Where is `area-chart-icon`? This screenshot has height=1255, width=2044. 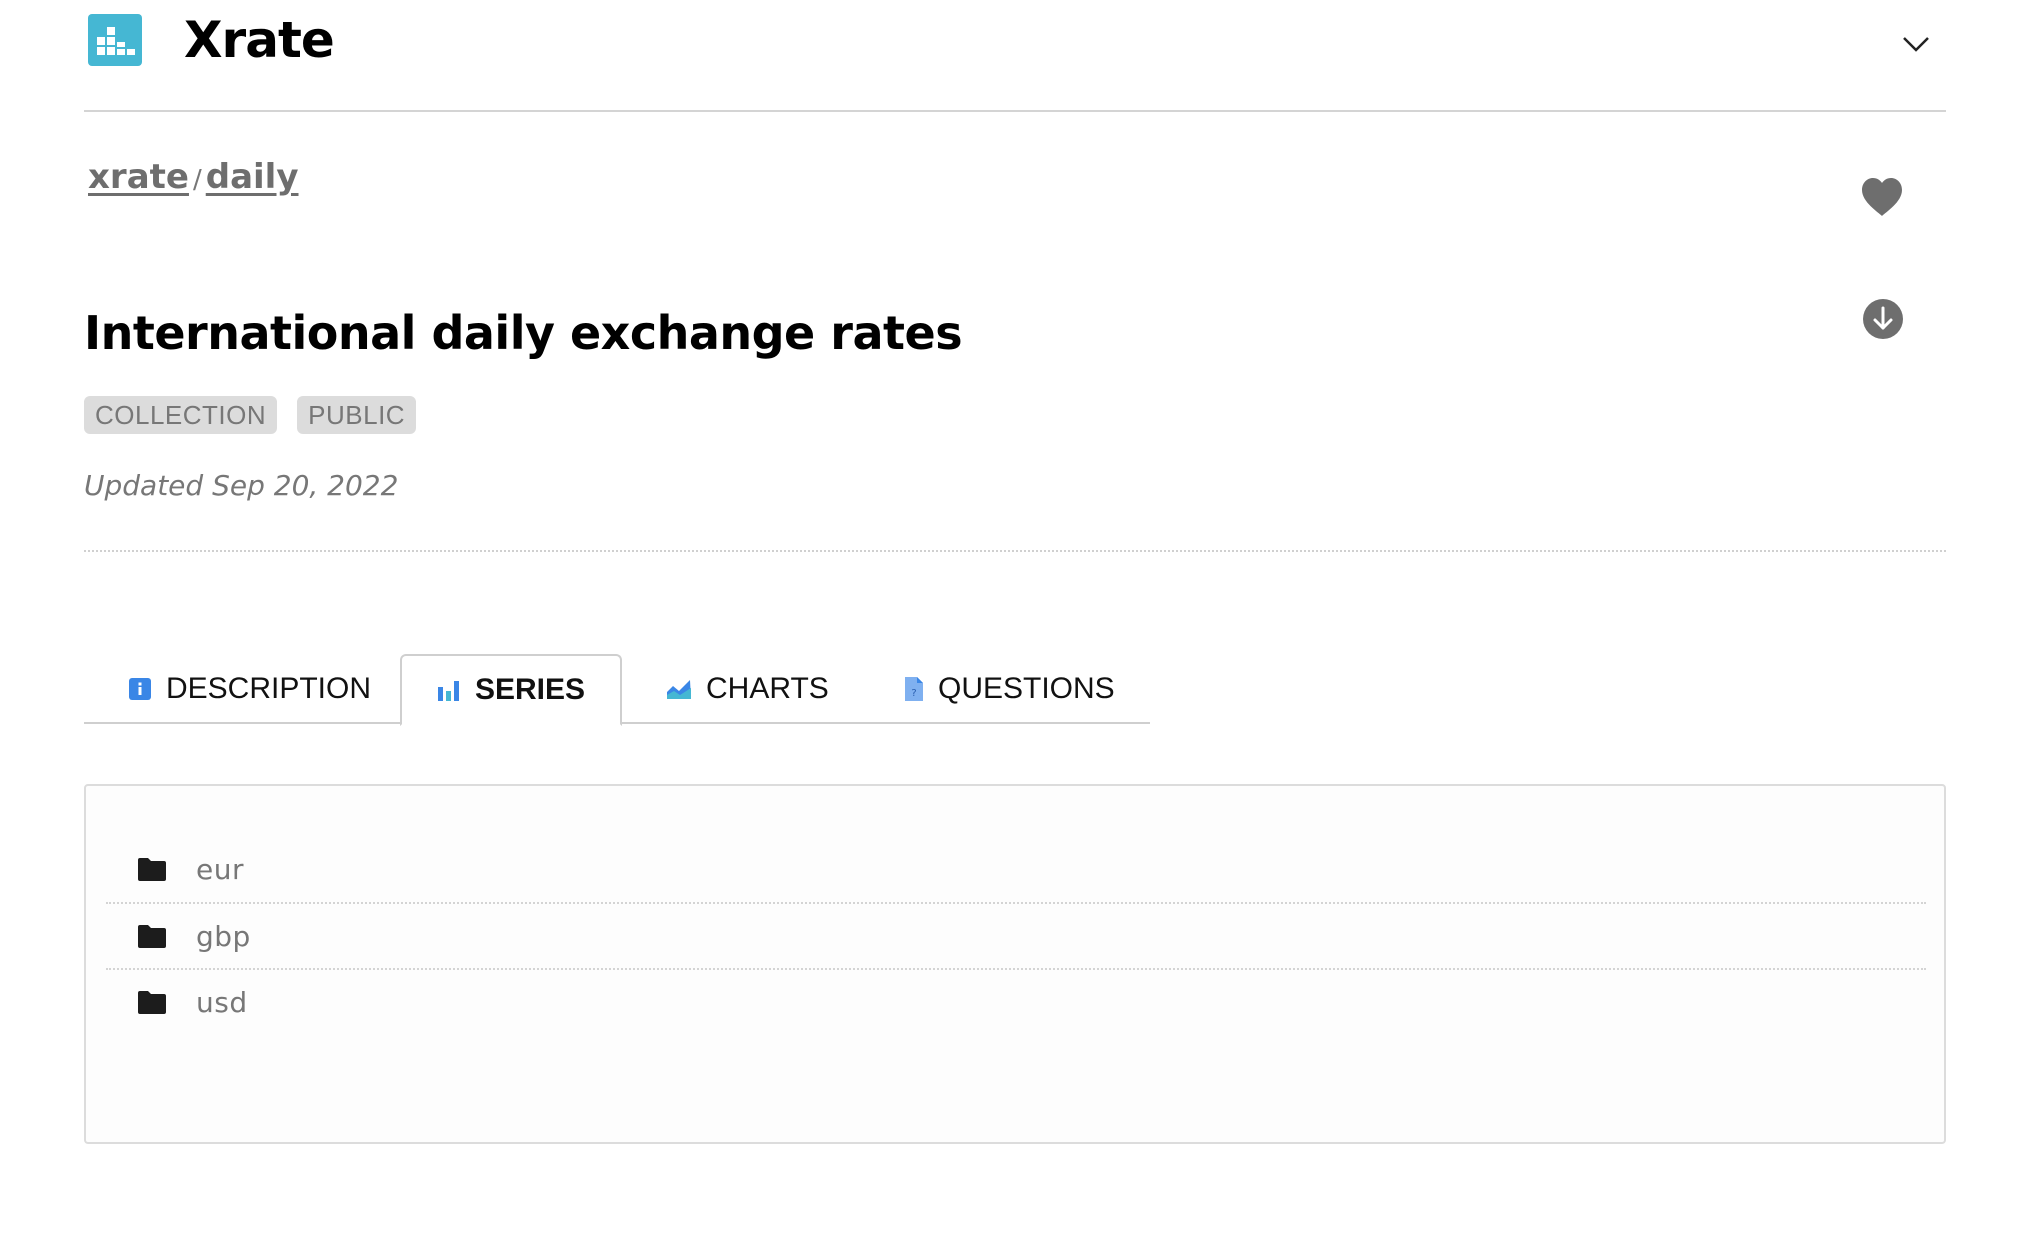
area-chart-icon is located at coordinates (679, 689).